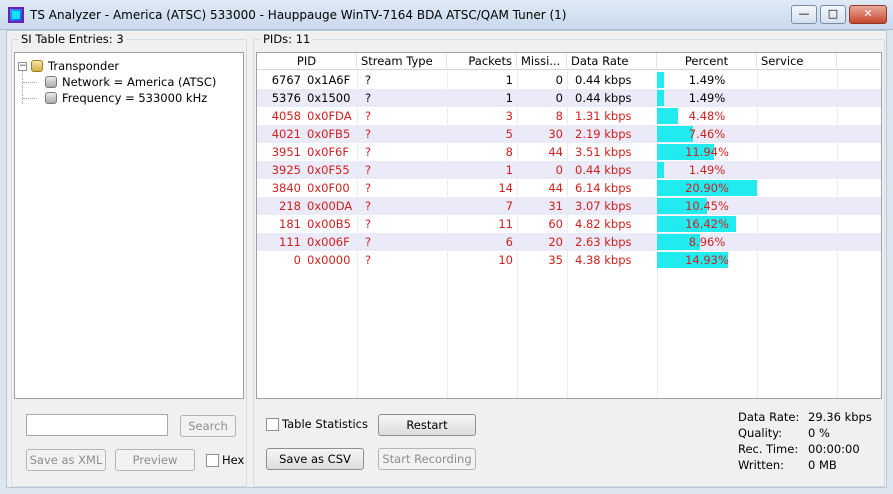 The image size is (893, 494). I want to click on cell-data-rate: 1.31 kbps, so click(603, 116).